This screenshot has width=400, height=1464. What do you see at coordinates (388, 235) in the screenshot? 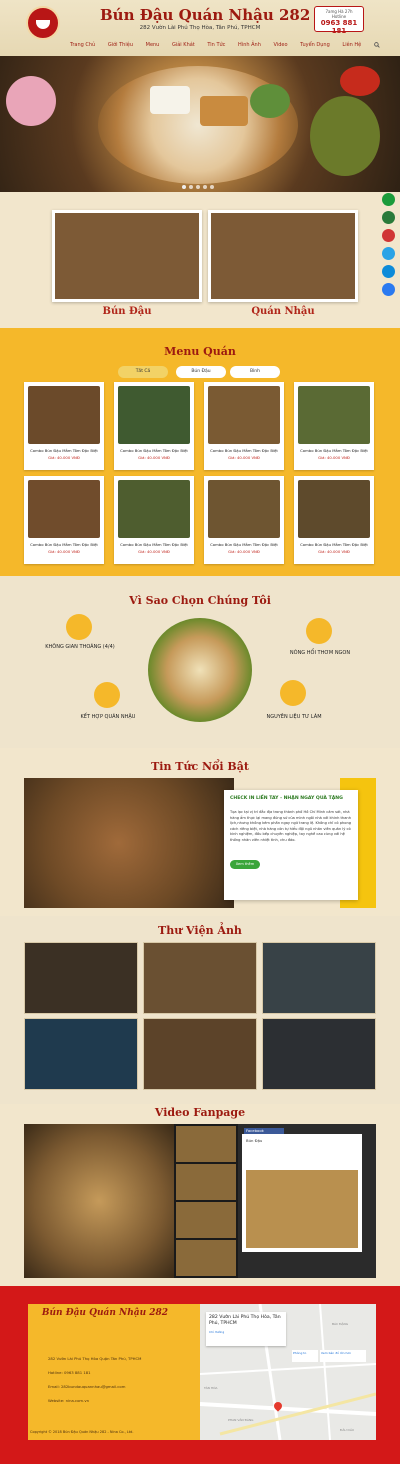
I see `message-icon` at bounding box center [388, 235].